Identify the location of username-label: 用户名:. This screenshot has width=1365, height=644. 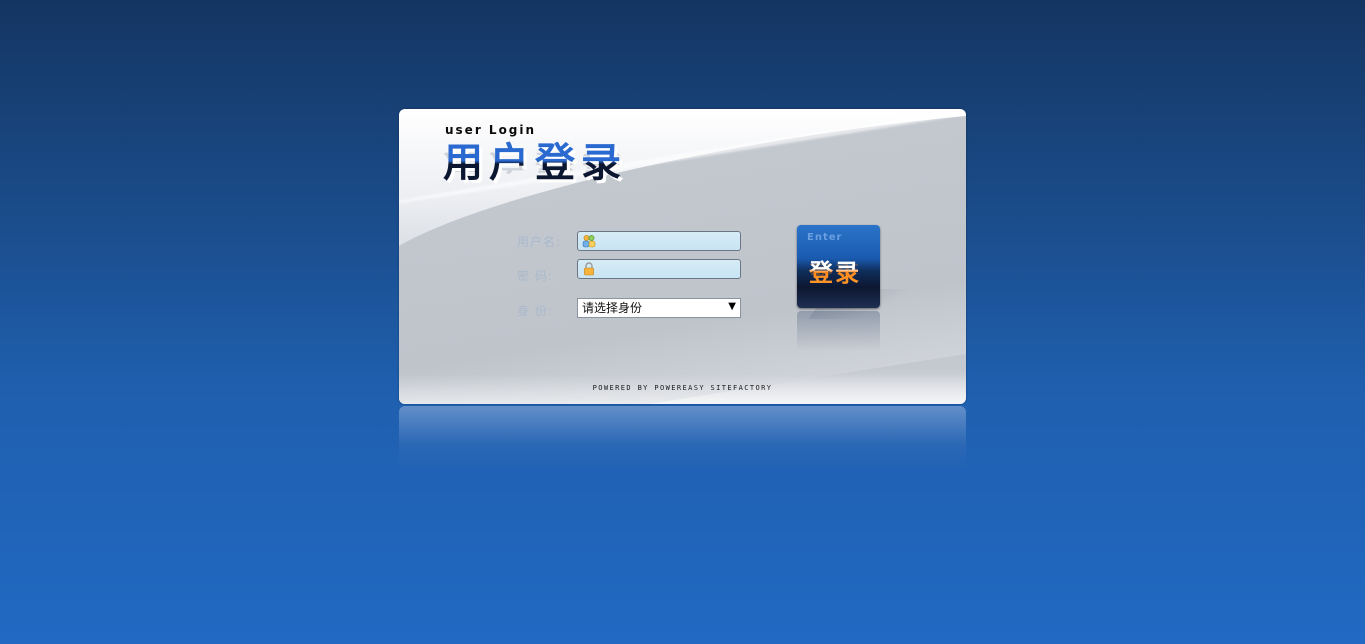
(539, 242).